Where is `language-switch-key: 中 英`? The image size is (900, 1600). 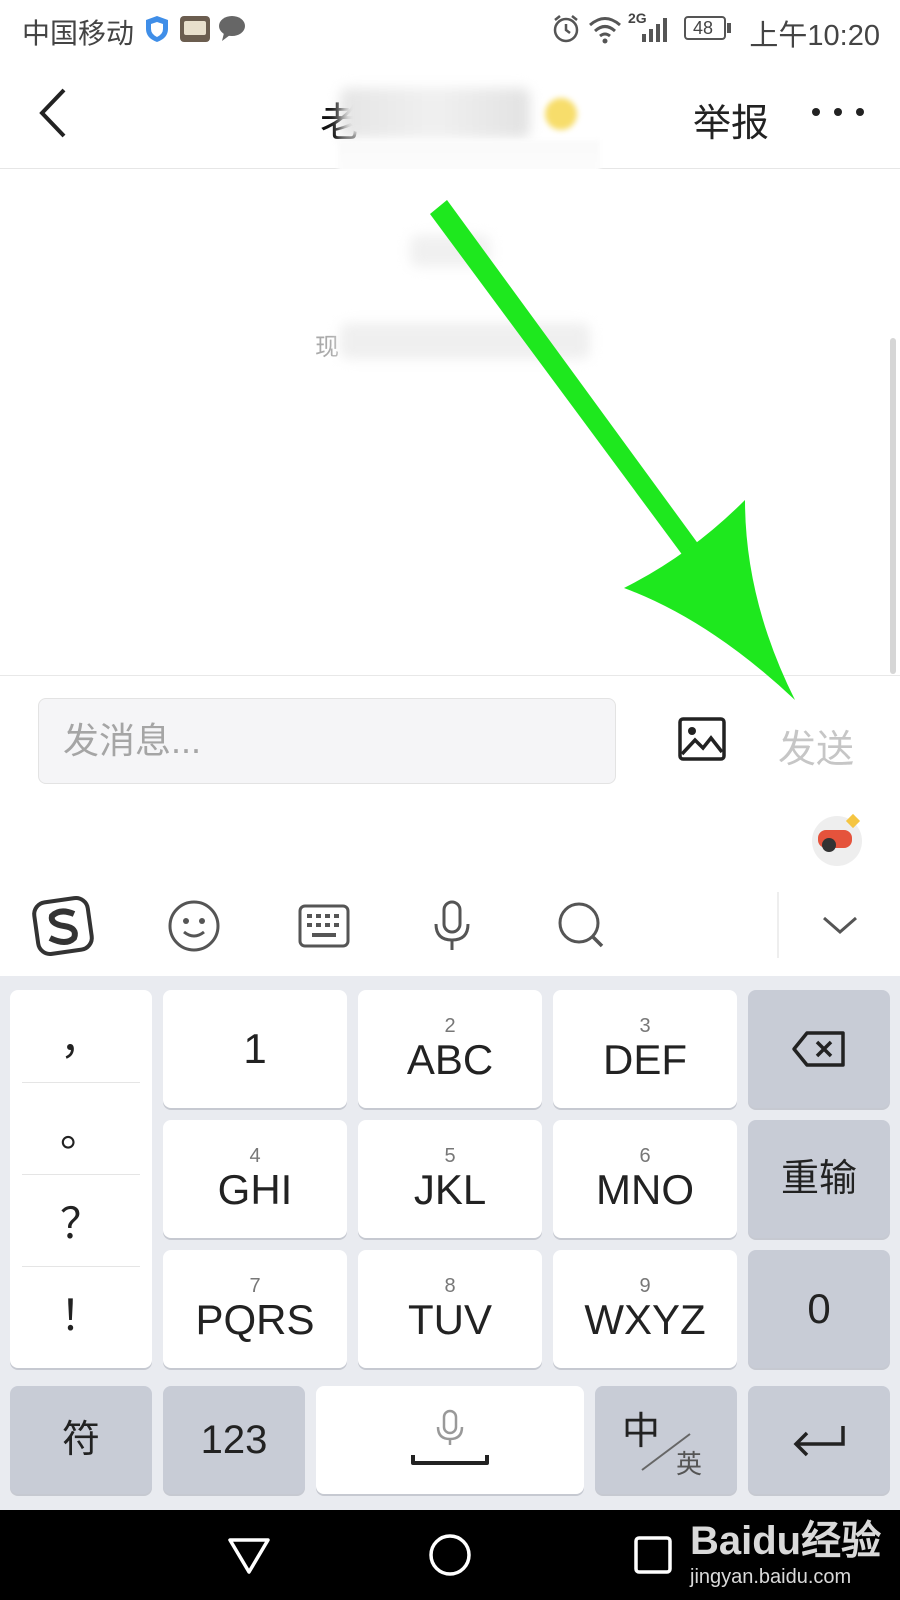 language-switch-key: 中 英 is located at coordinates (666, 1440).